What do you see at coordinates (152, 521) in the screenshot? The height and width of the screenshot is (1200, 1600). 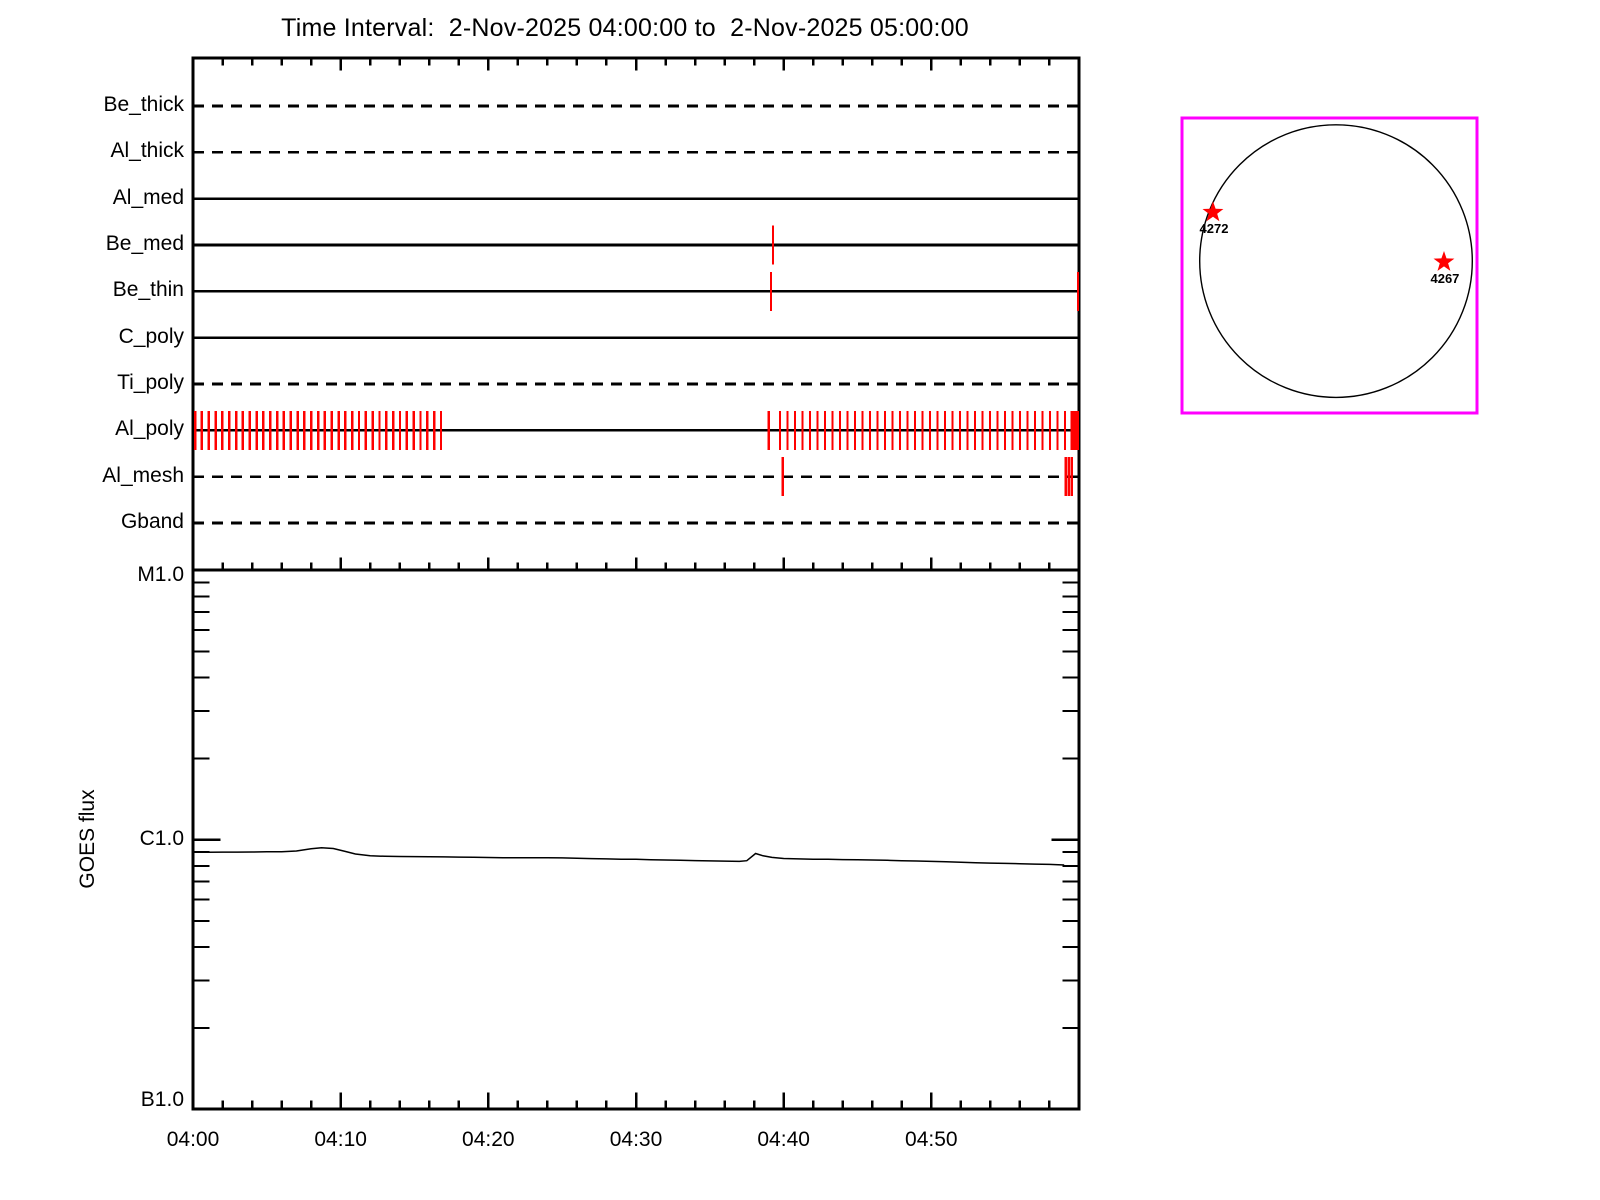 I see `filter-row-label-gband: Gband` at bounding box center [152, 521].